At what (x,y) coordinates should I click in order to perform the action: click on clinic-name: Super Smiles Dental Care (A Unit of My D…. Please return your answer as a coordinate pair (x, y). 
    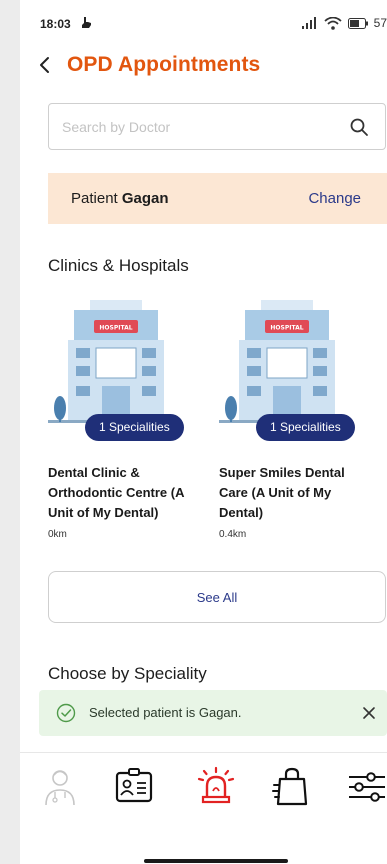
    Looking at the image, I should click on (294, 493).